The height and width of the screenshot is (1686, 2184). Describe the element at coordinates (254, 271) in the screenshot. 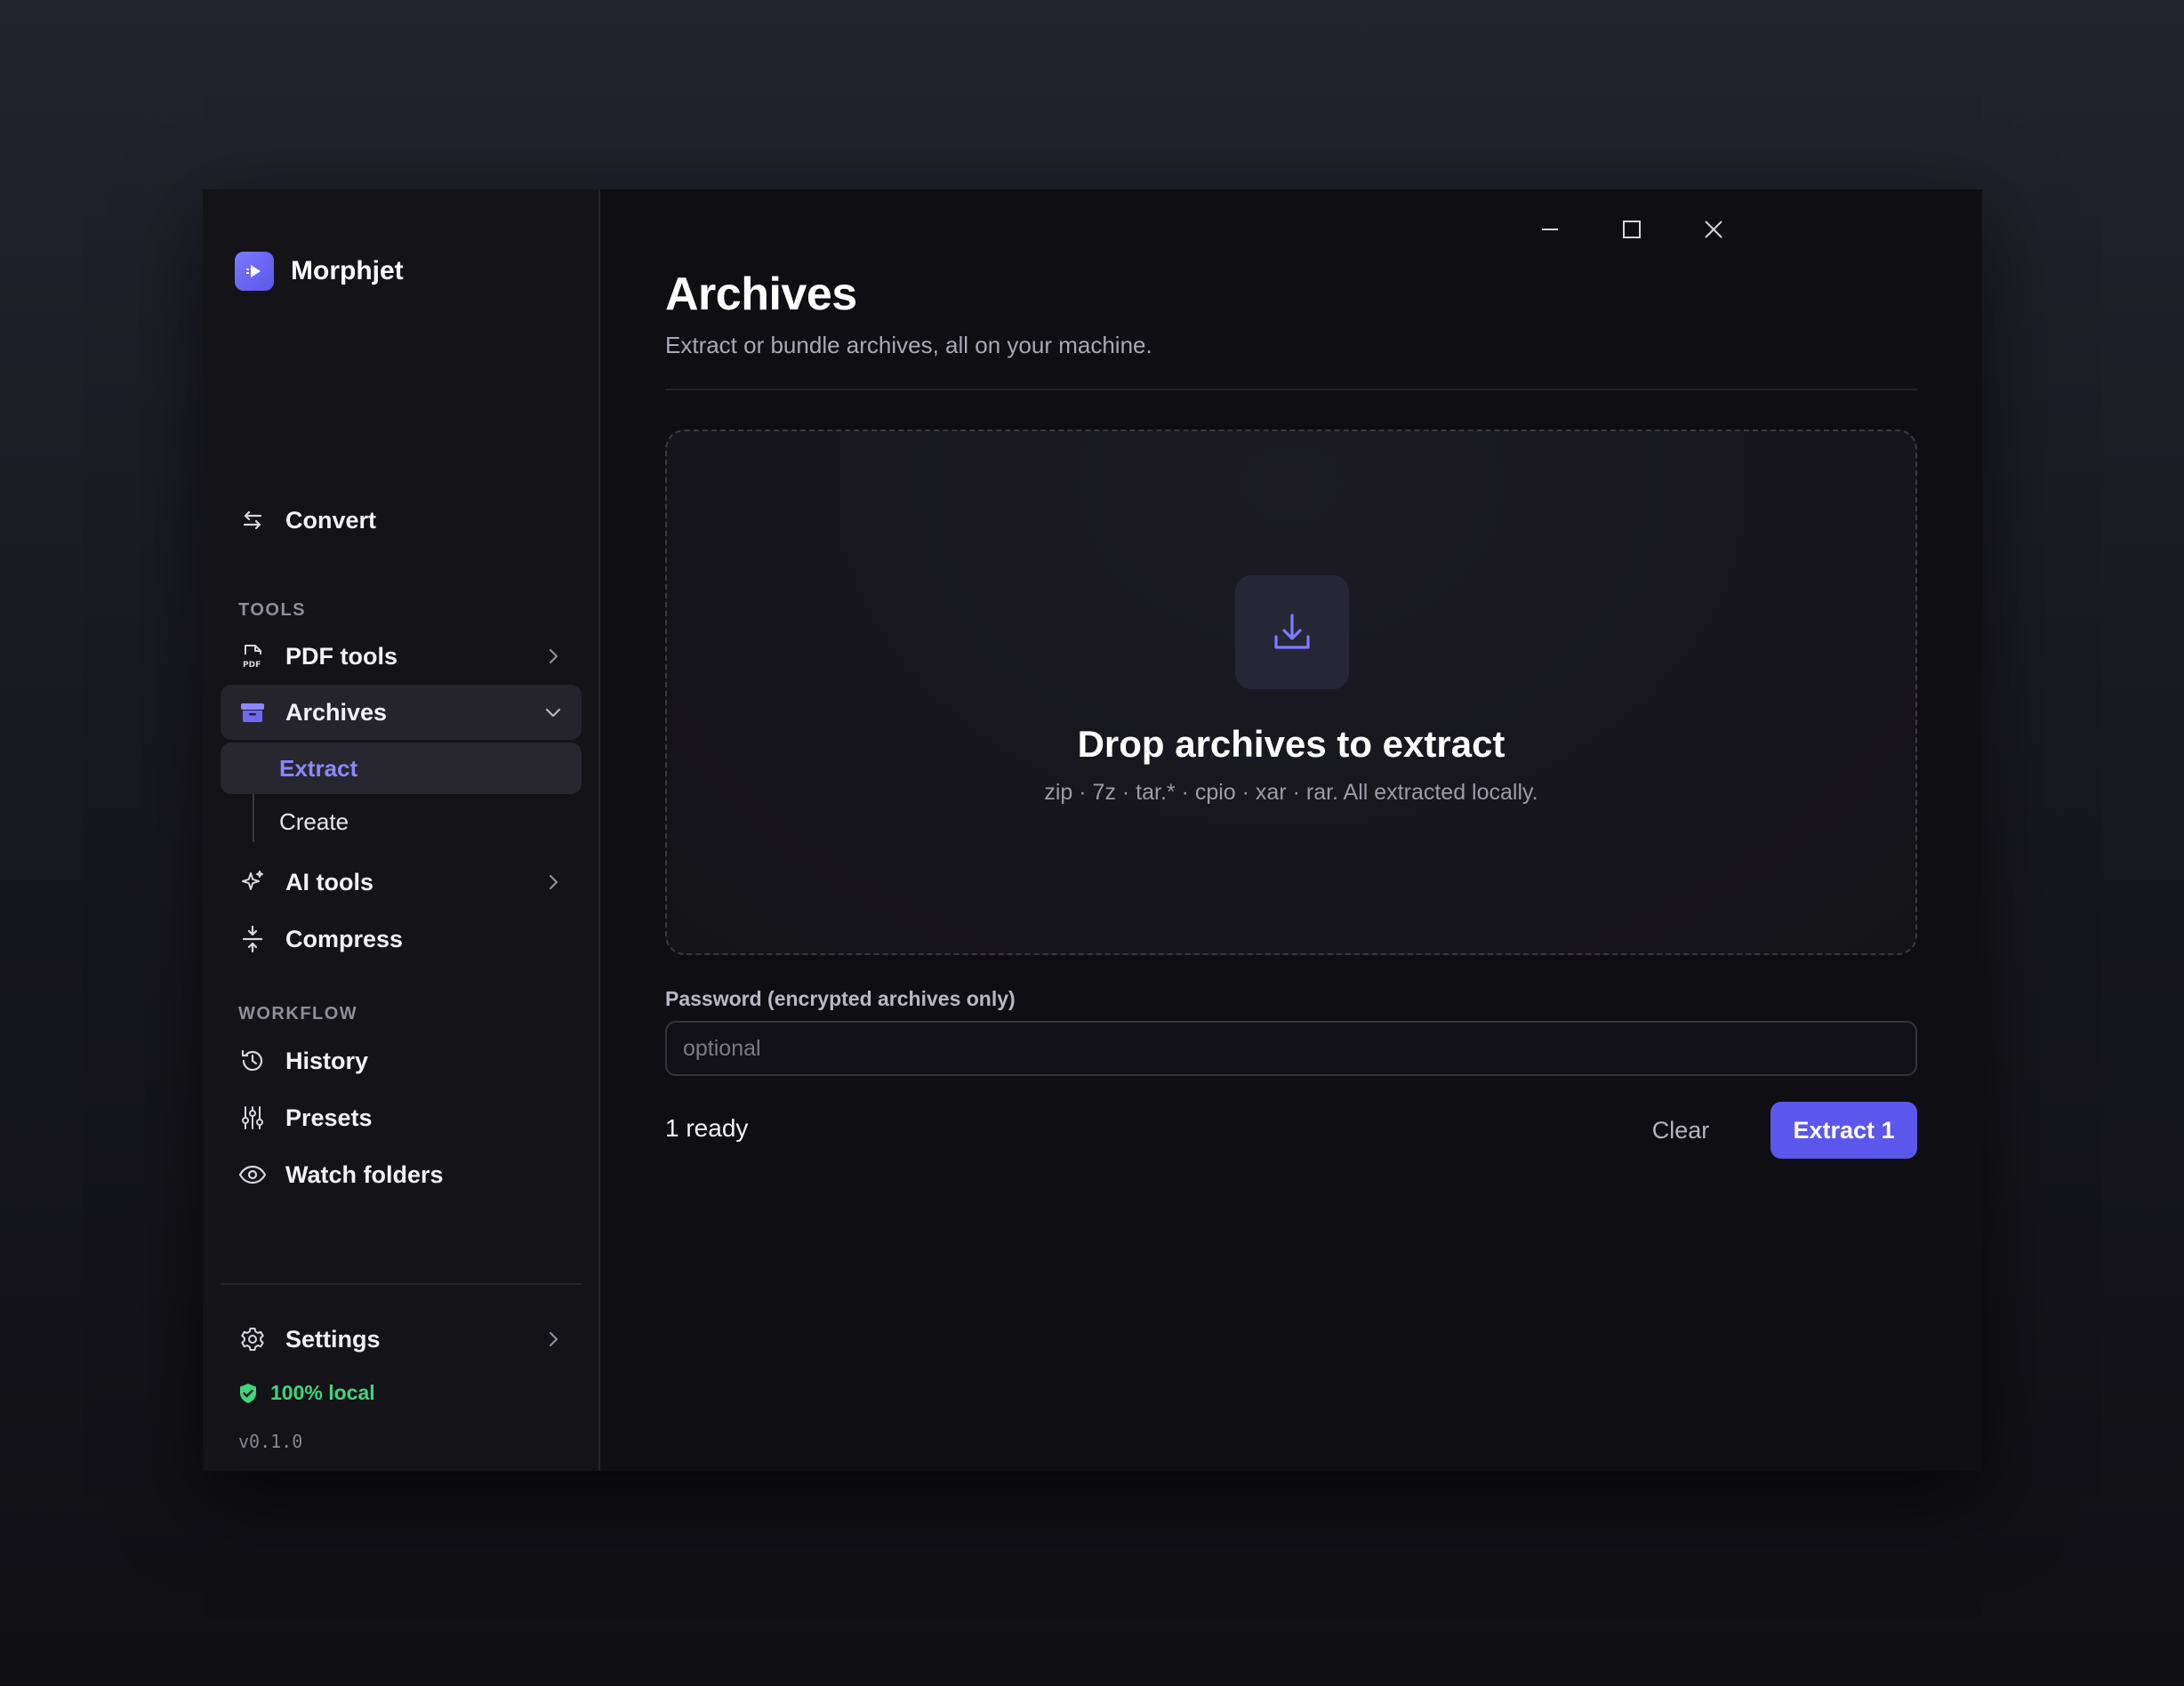

I see `brand-logo-icon` at that location.